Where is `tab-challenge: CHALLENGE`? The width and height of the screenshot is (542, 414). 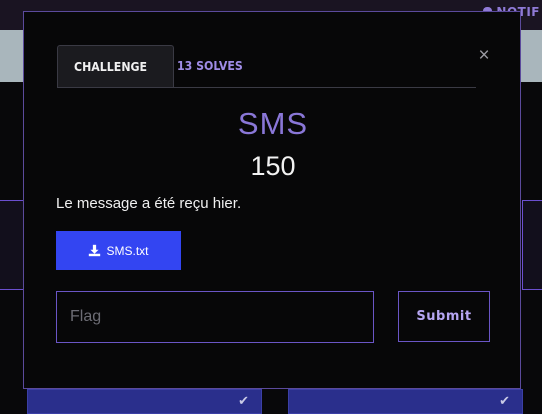
tab-challenge: CHALLENGE is located at coordinates (115, 66).